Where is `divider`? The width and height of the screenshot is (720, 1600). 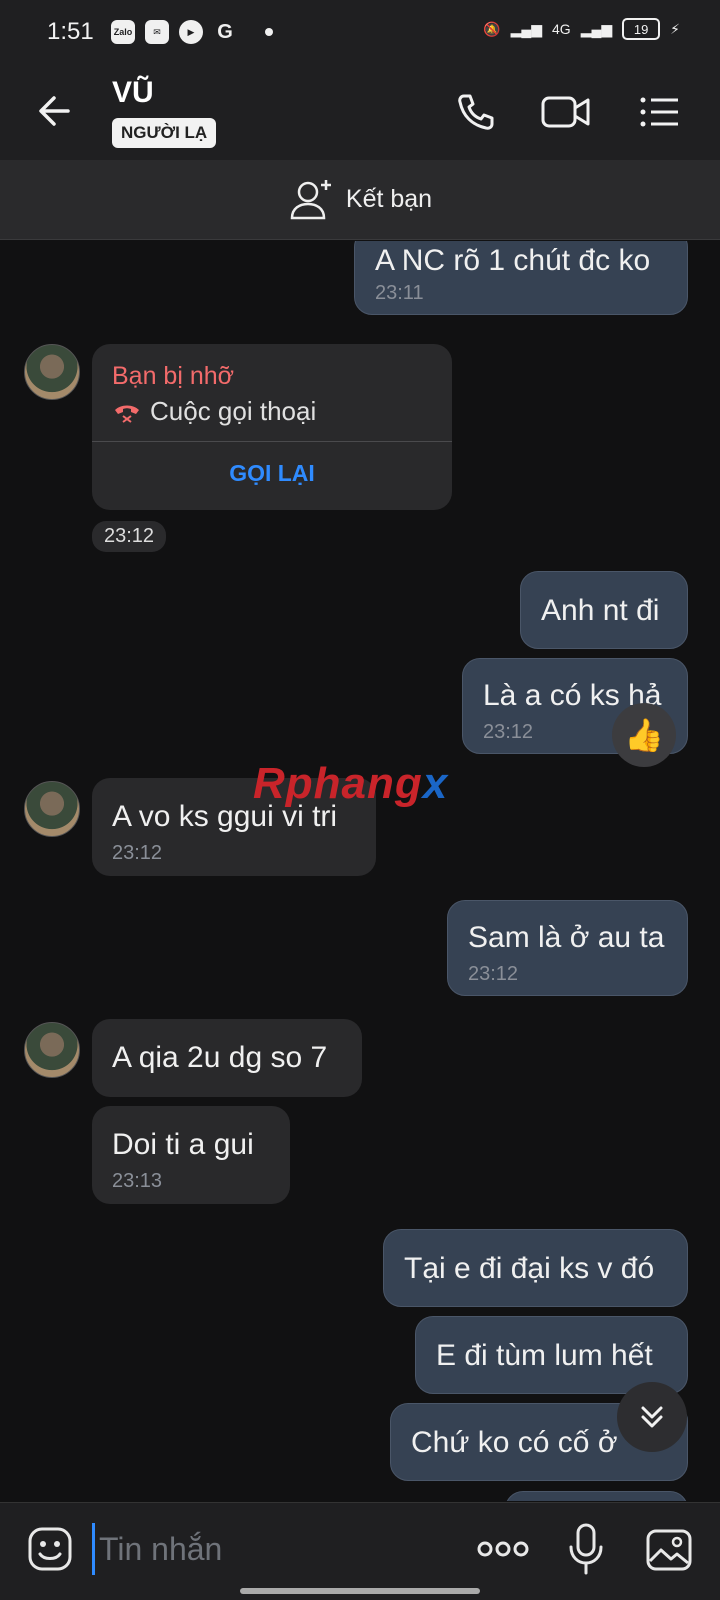
divider is located at coordinates (272, 441).